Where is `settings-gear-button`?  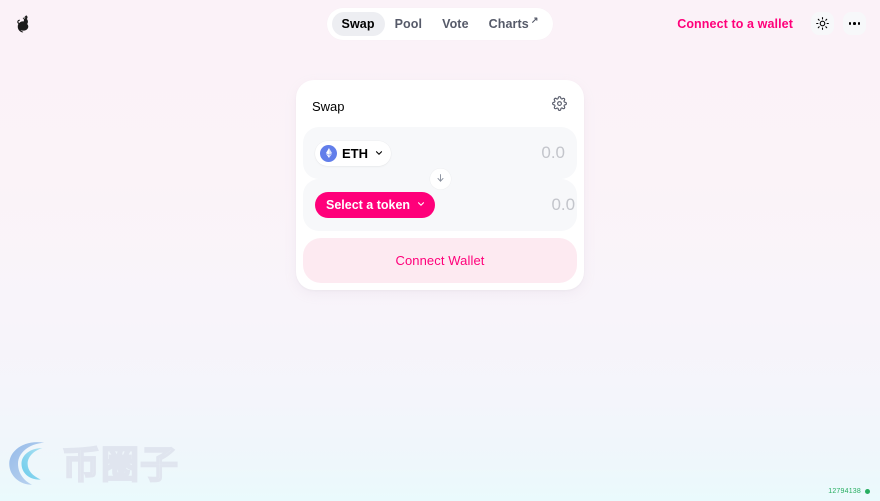 settings-gear-button is located at coordinates (559, 106).